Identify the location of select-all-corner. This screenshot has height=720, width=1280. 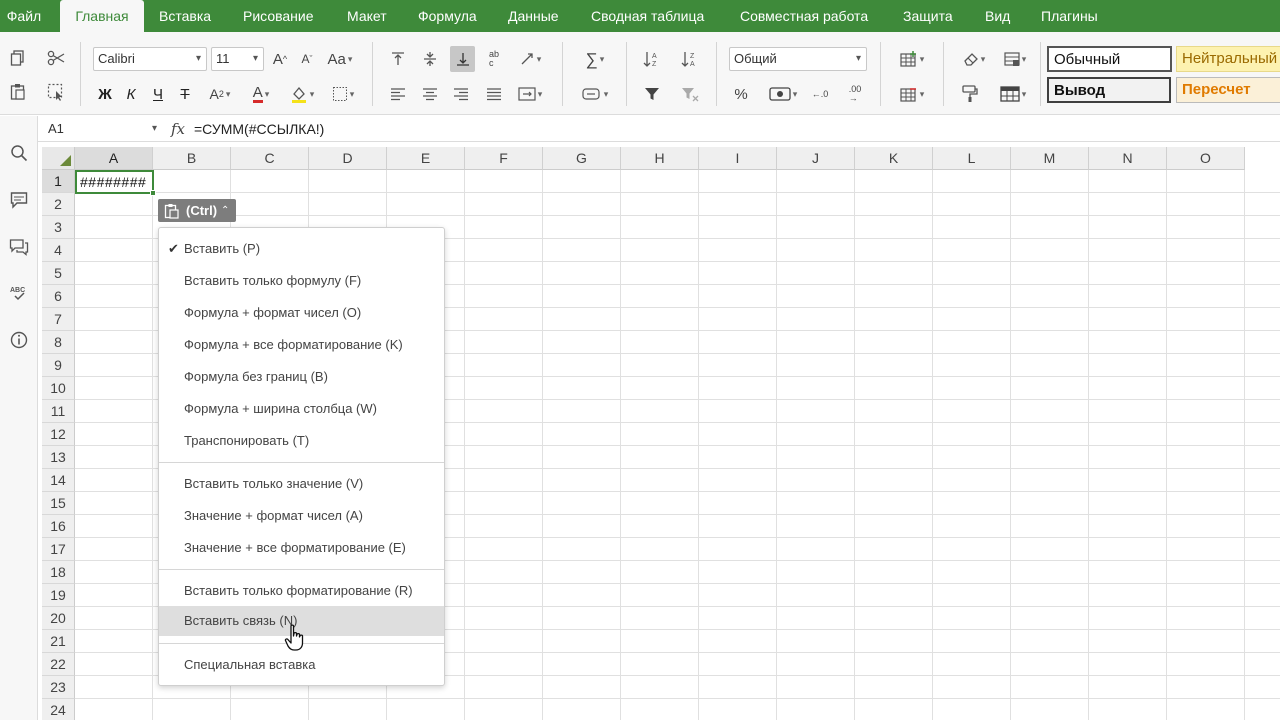
(58, 158).